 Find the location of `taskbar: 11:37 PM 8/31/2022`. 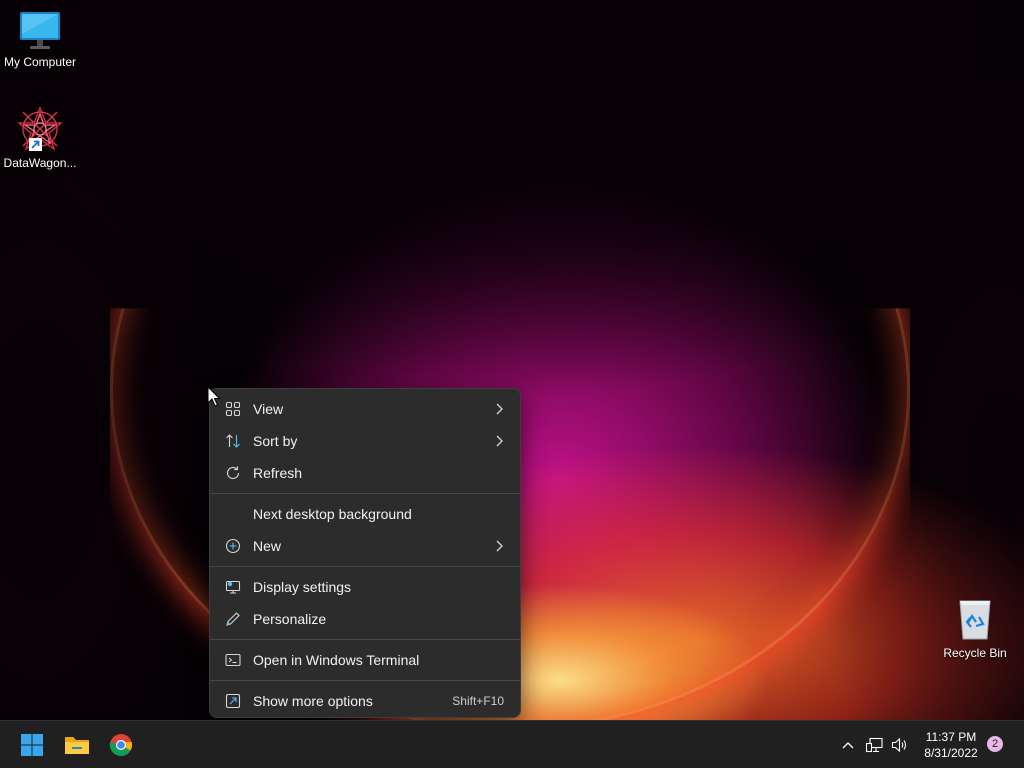

taskbar: 11:37 PM 8/31/2022 is located at coordinates (512, 744).